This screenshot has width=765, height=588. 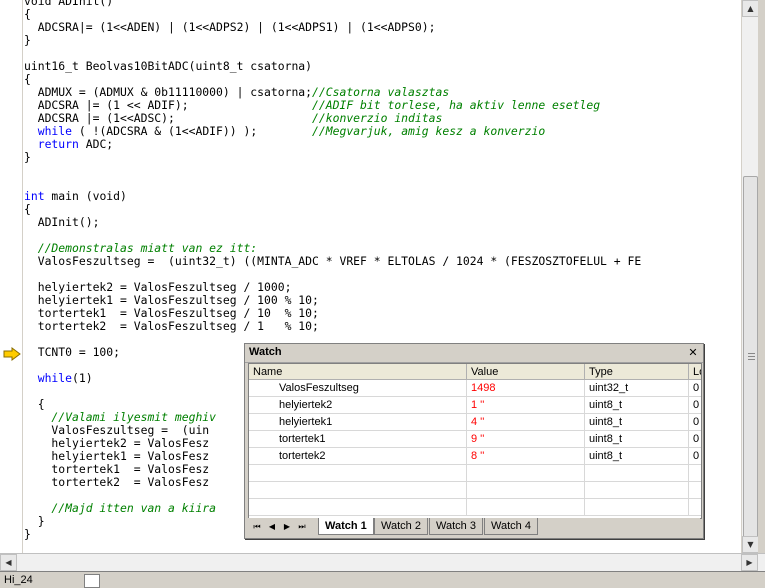 I want to click on horizontal-scrollbar: ◀ ▶, so click(x=382, y=562).